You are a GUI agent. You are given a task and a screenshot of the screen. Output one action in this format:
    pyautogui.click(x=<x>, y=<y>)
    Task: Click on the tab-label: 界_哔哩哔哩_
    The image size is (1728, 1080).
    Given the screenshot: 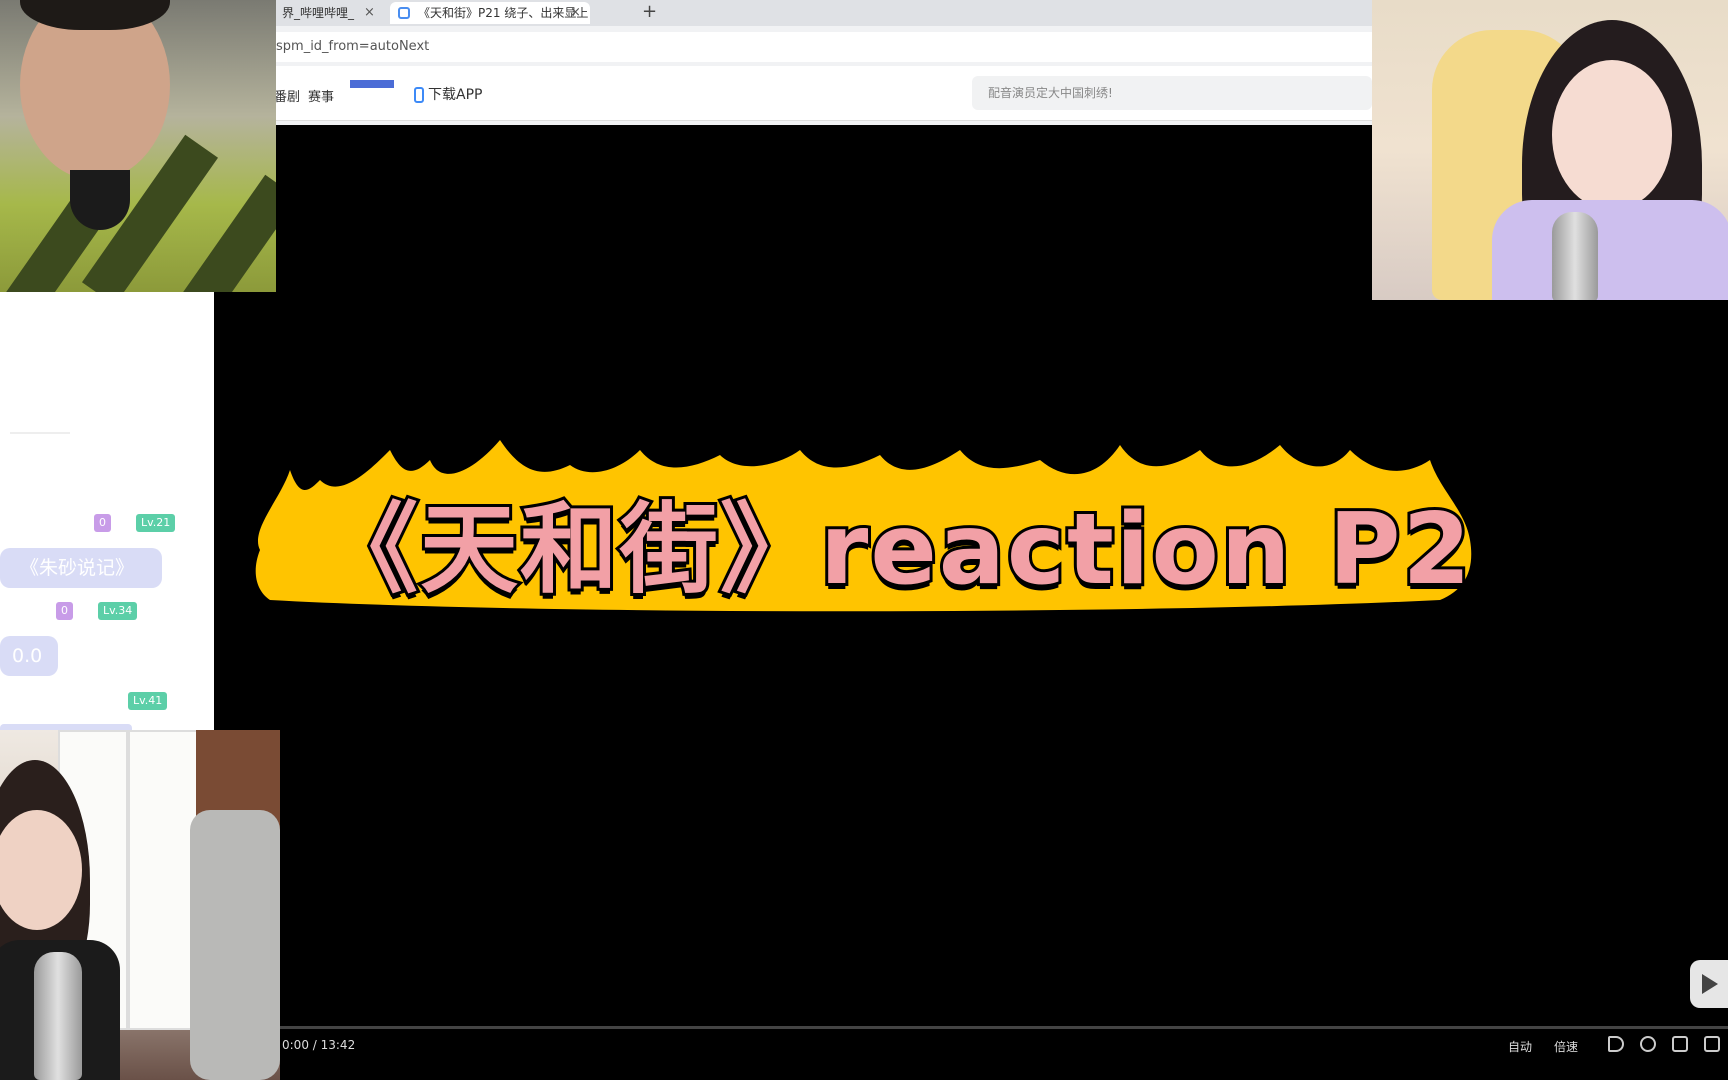 What is the action you would take?
    pyautogui.click(x=318, y=13)
    